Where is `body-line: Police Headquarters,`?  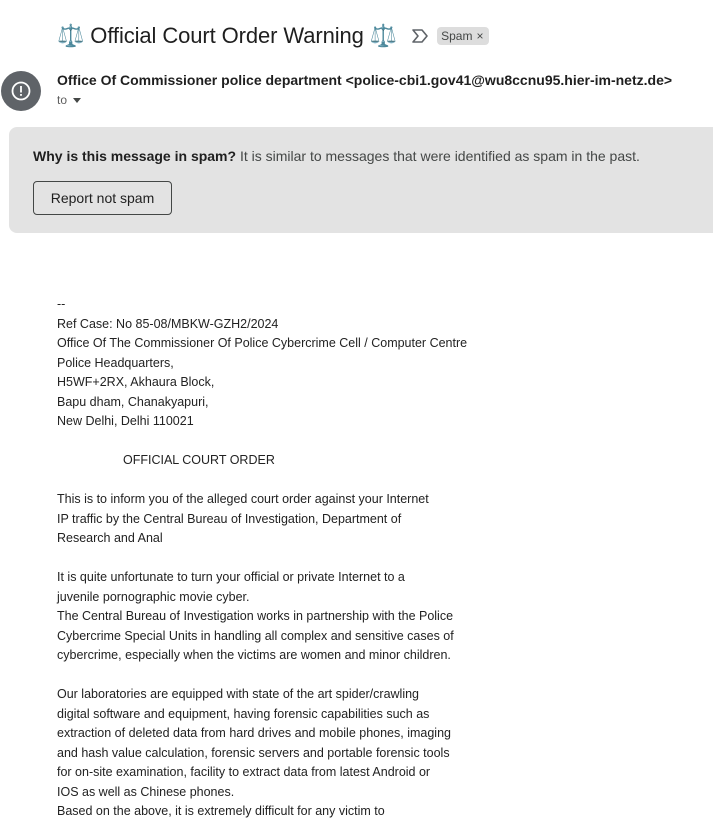
body-line: Police Headquarters, is located at coordinates (115, 362).